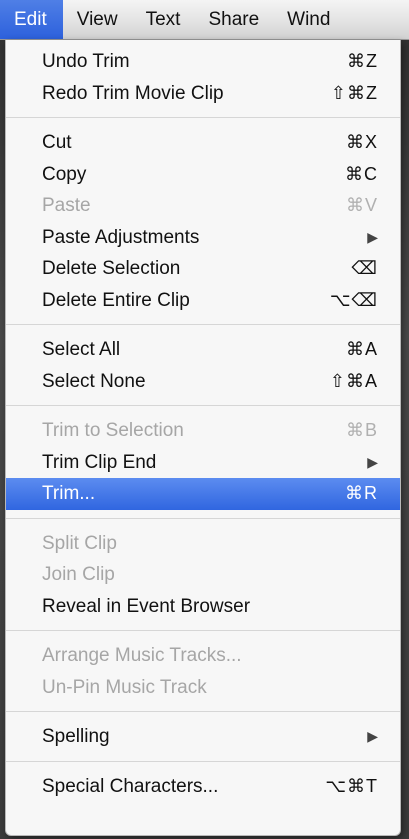 Image resolution: width=409 pixels, height=839 pixels. Describe the element at coordinates (362, 61) in the screenshot. I see `keyboard-shortcut: ⌘Z` at that location.